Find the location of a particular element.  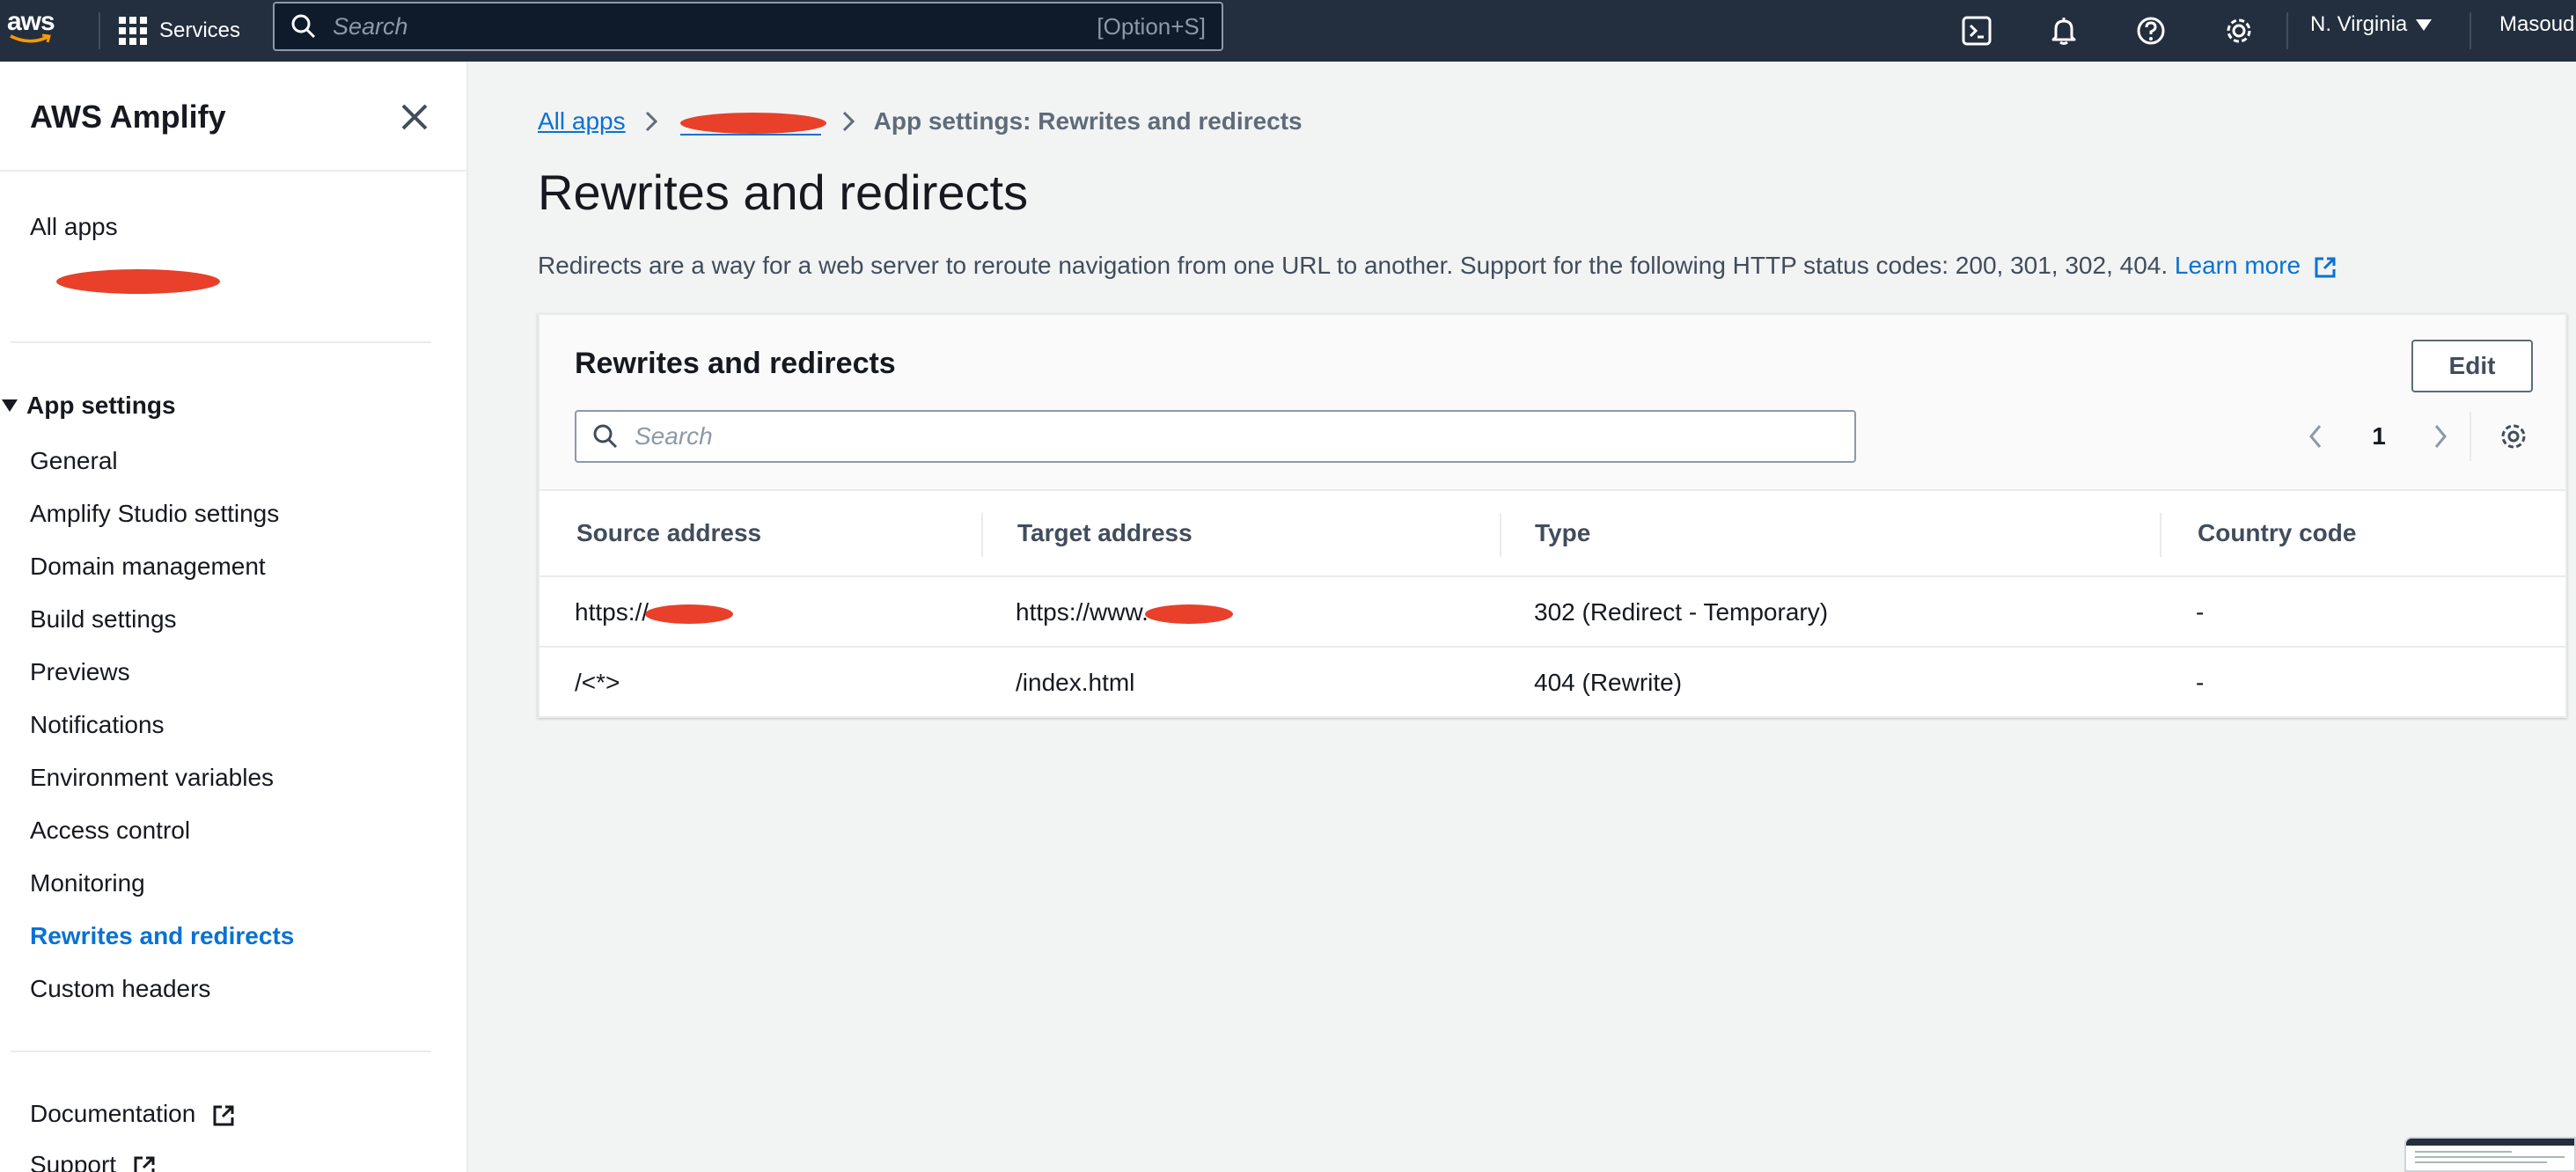

cell-target-address: https://www. is located at coordinates (1124, 612).